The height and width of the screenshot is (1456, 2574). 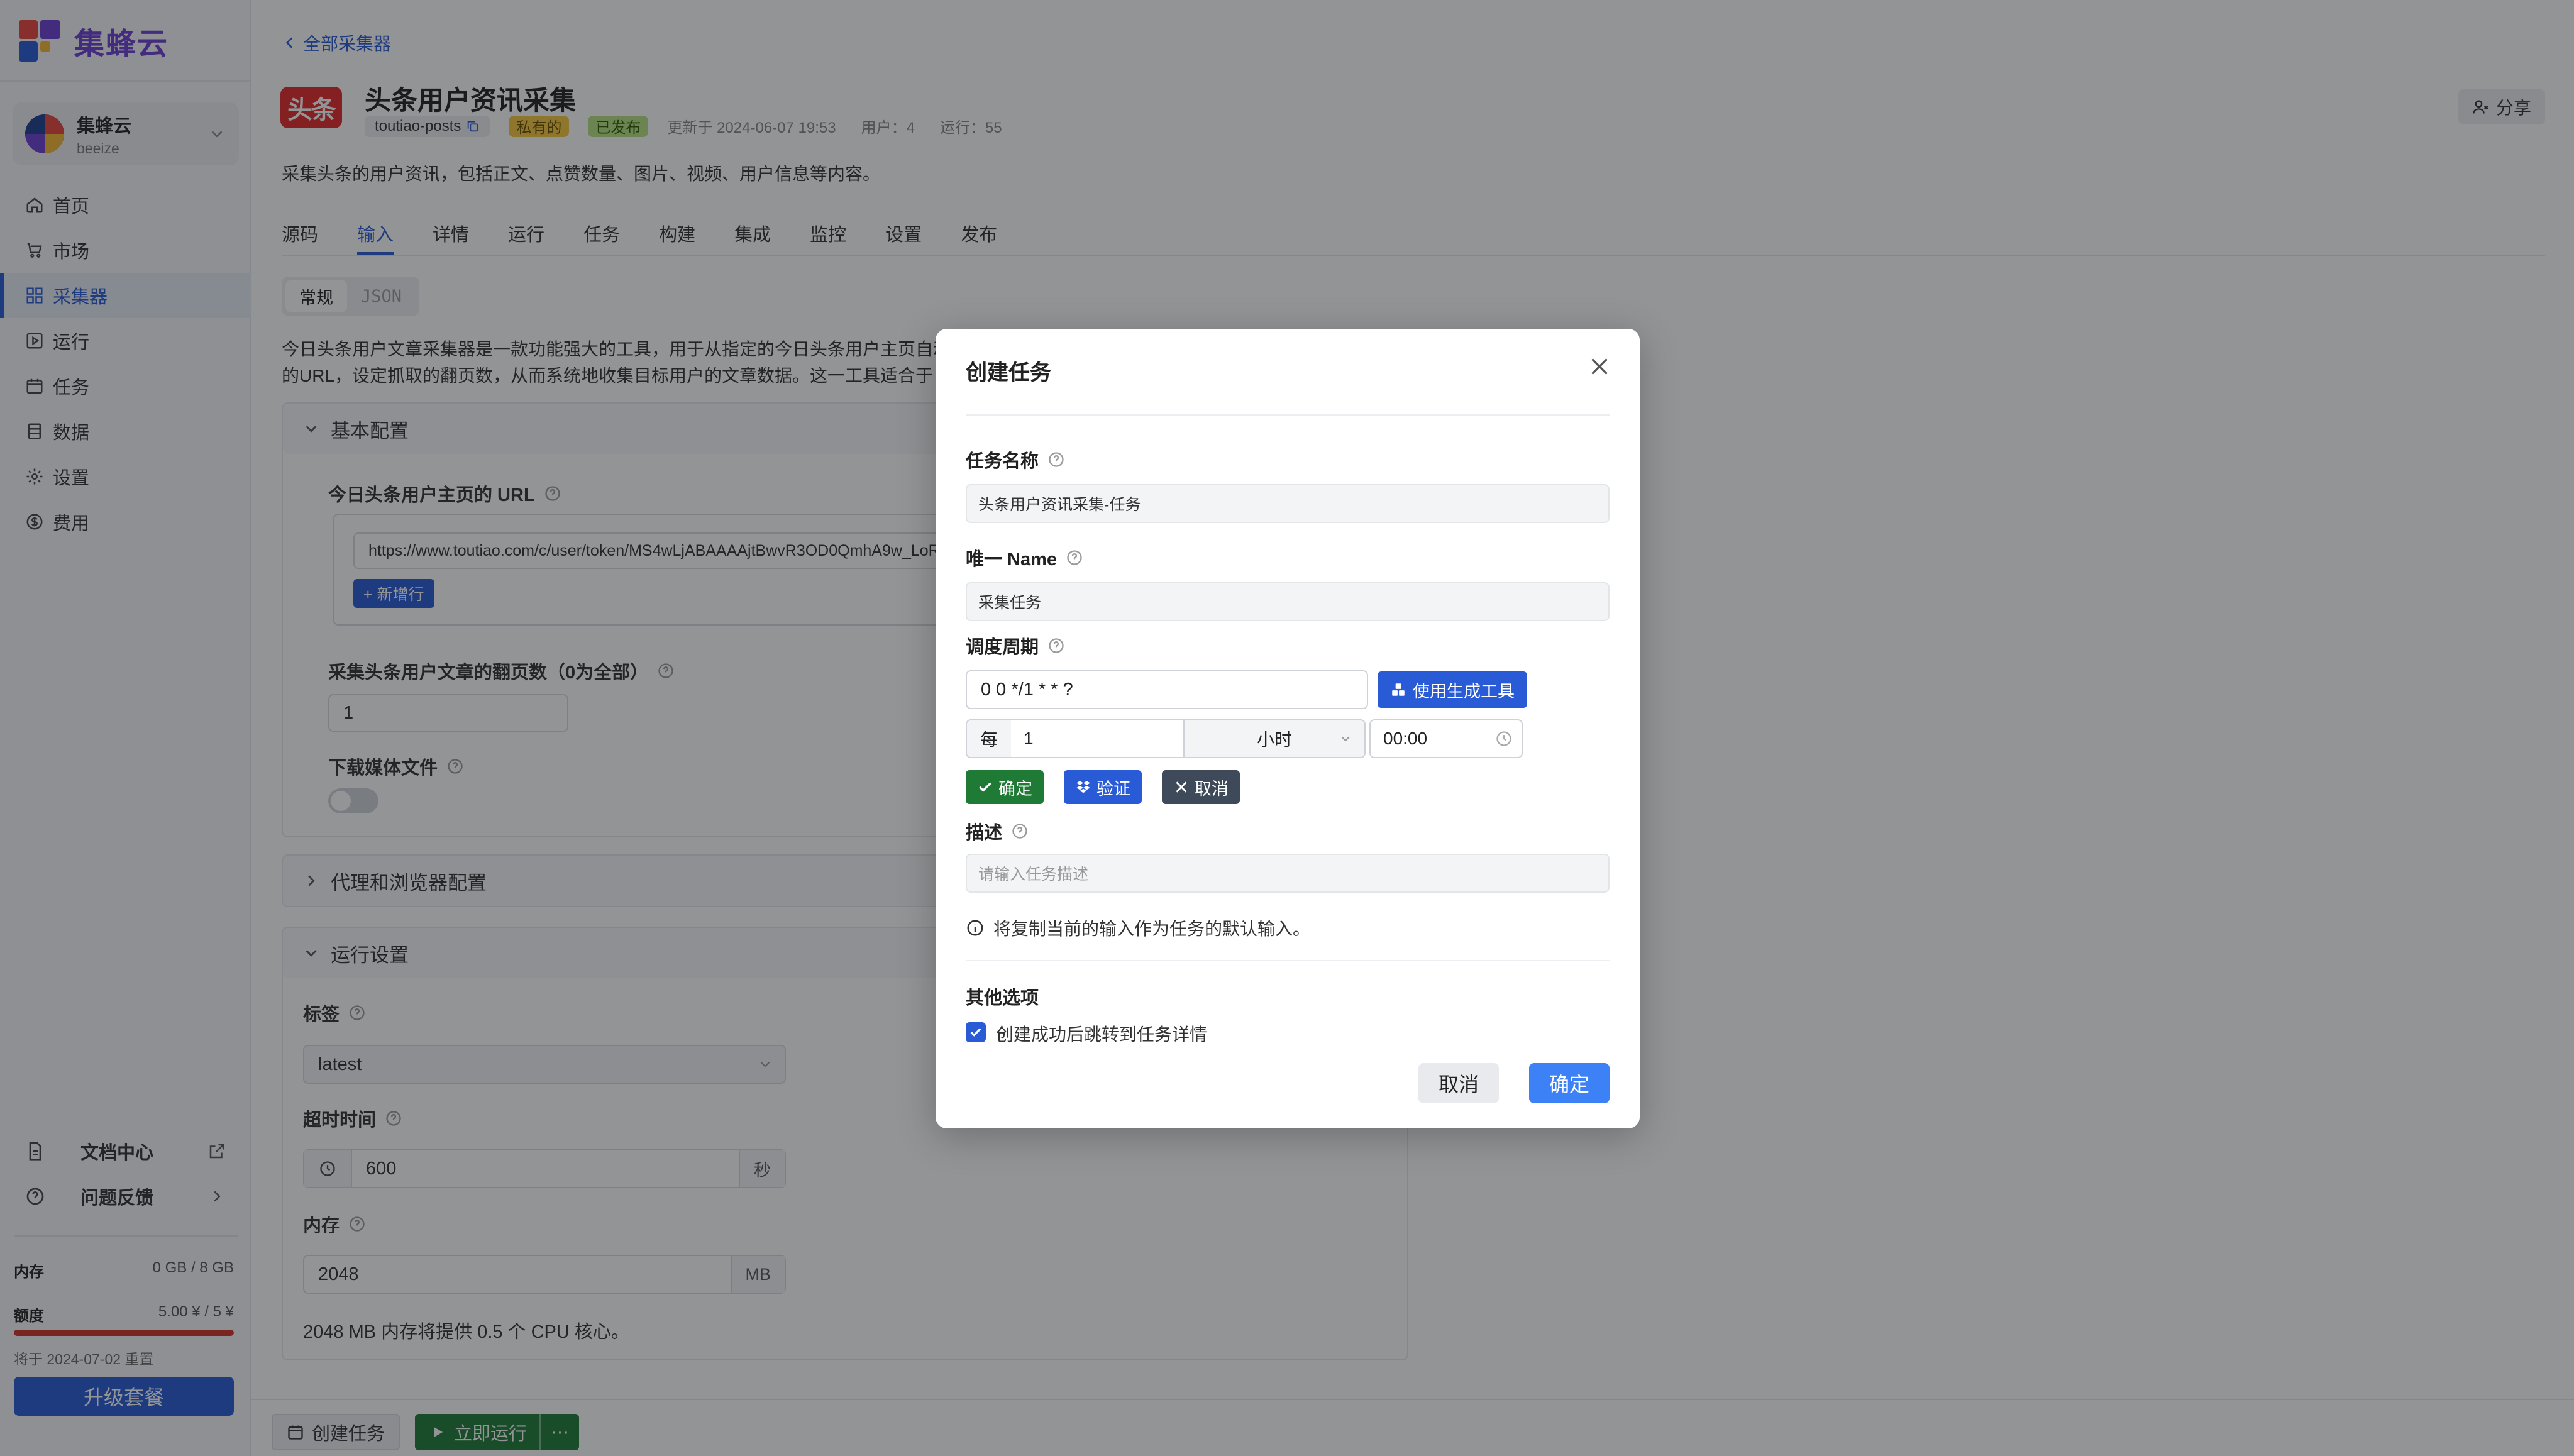 I want to click on cron-cancel-label: 取消, so click(x=1212, y=788).